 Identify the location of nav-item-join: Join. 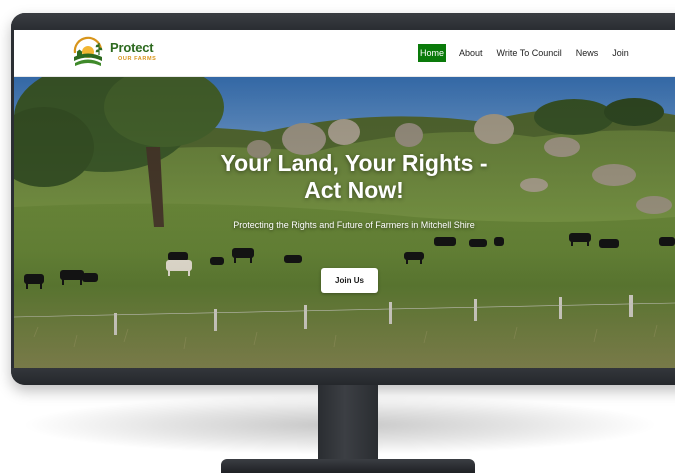
(620, 53).